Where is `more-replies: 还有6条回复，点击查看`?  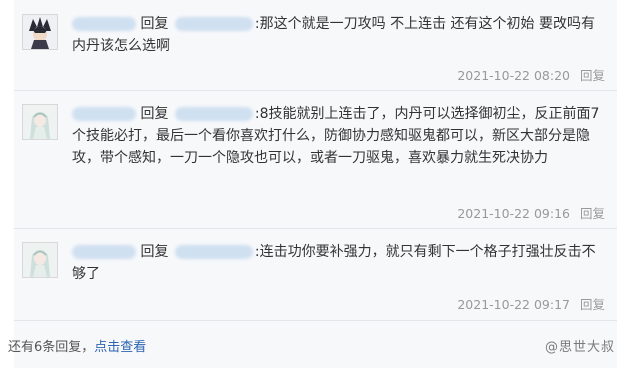
more-replies: 还有6条回复，点击查看 is located at coordinates (77, 345).